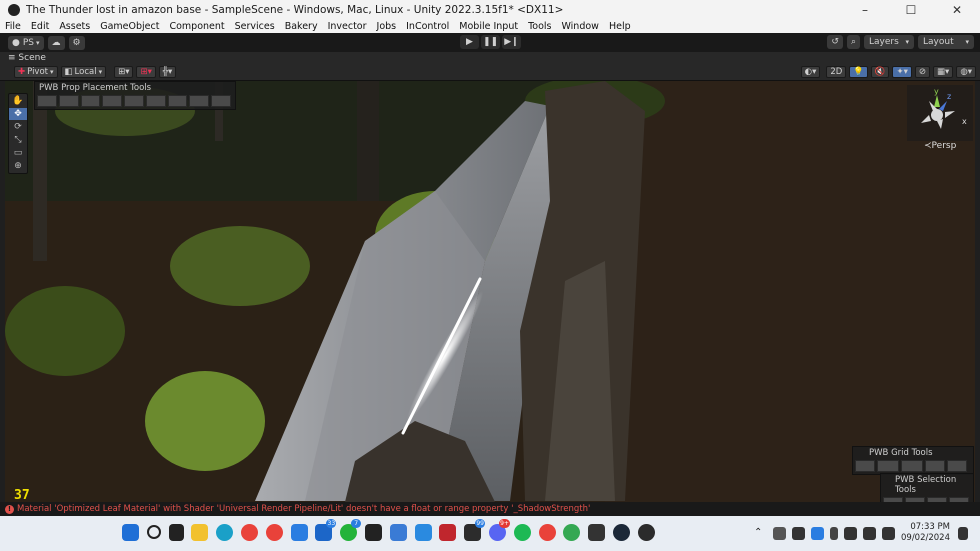  Describe the element at coordinates (13, 26) in the screenshot. I see `menu-file: File` at that location.